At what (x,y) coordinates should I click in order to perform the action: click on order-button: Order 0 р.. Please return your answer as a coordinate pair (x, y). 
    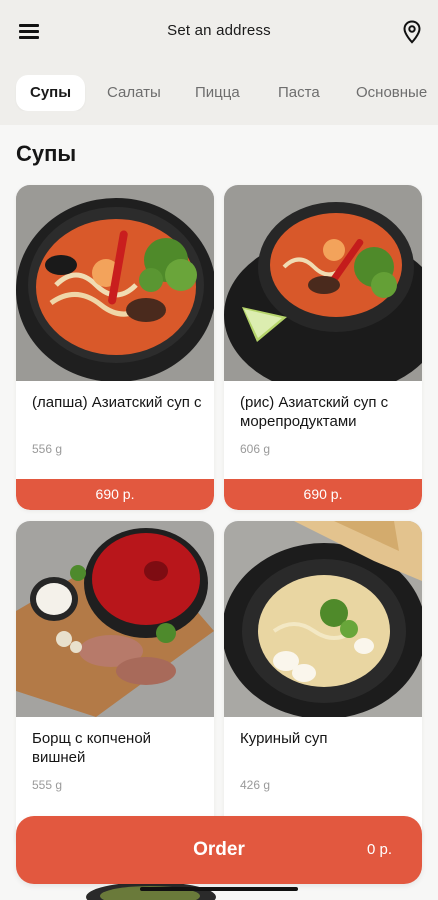
    Looking at the image, I should click on (219, 850).